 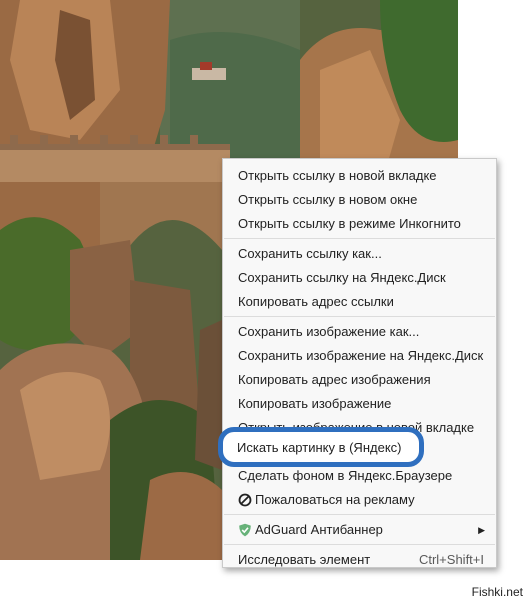 I want to click on menu-item-open-new-tab: Открыть ссылку в новой вкладке, so click(x=359, y=176).